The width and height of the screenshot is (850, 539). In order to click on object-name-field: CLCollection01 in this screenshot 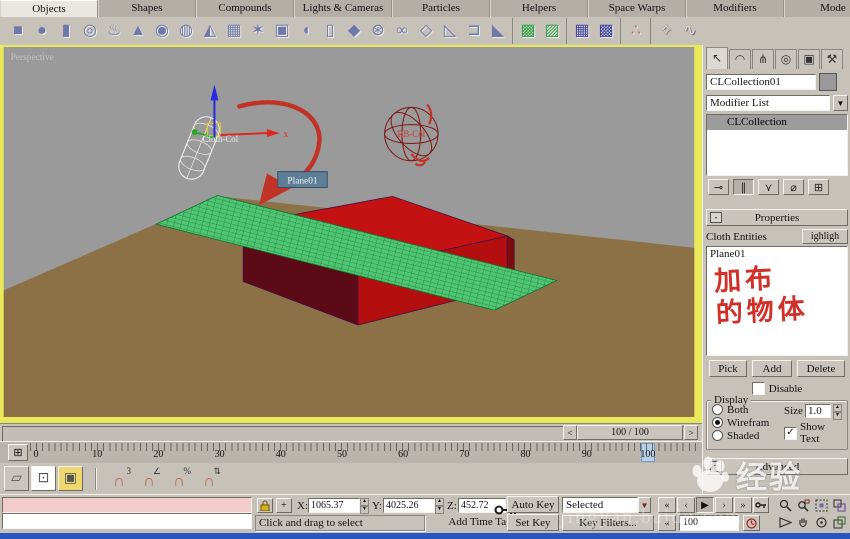, I will do `click(761, 82)`.